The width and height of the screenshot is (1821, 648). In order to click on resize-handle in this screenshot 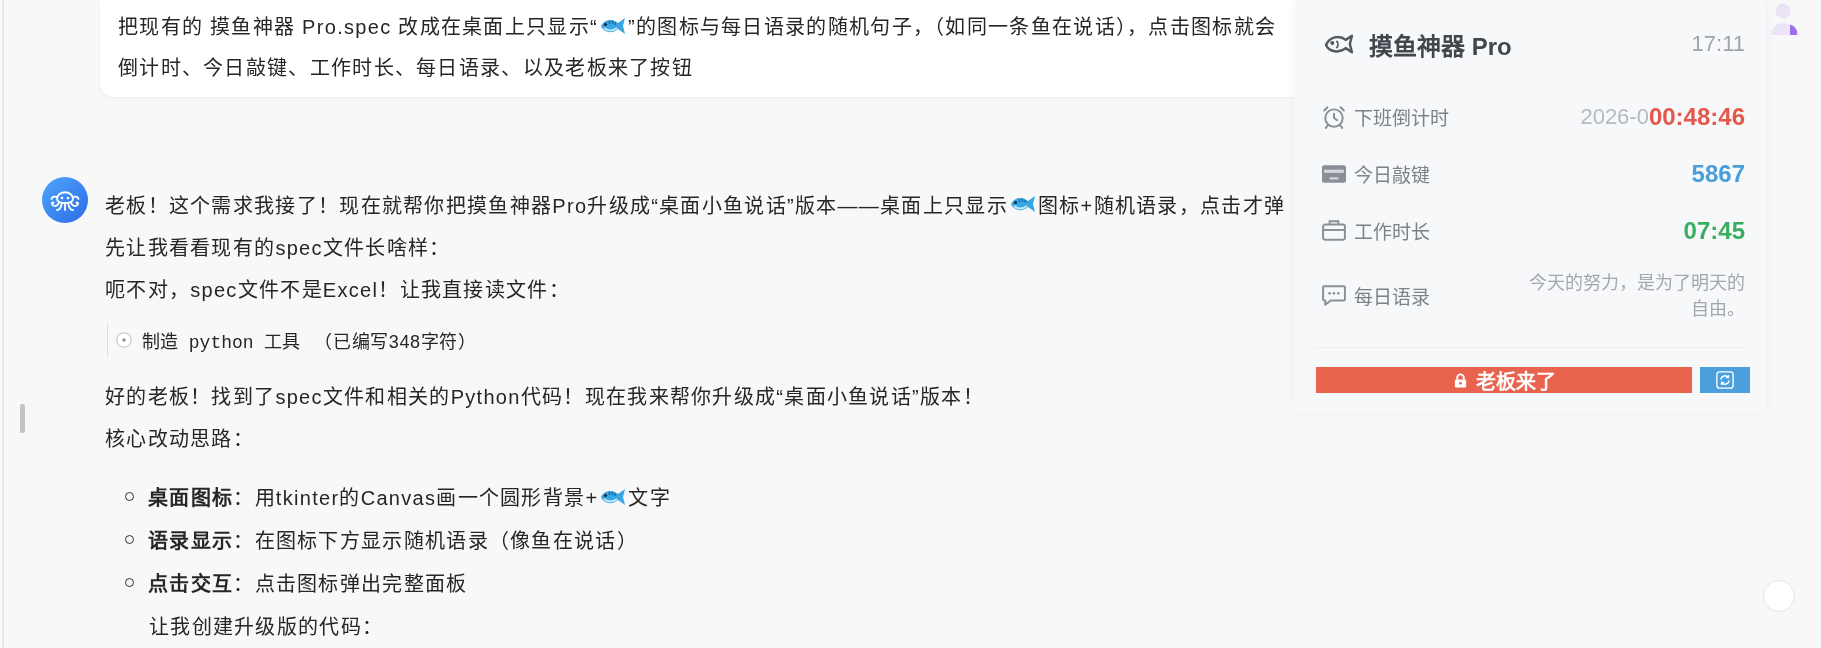, I will do `click(22, 418)`.